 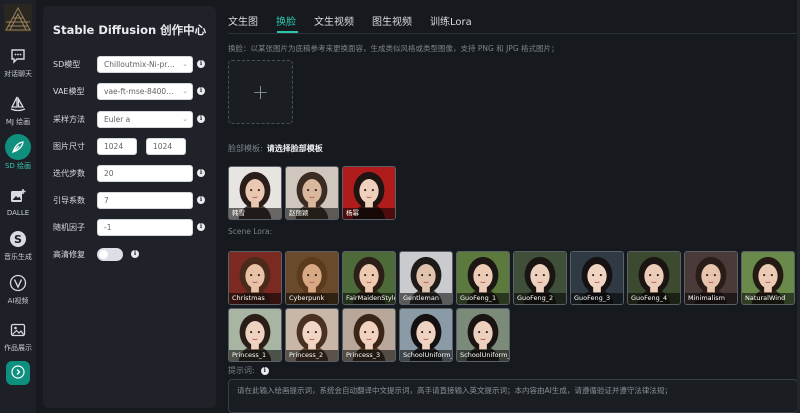 I want to click on sampler-row: 采样方法 Euler a ⌄ i, so click(x=133, y=119).